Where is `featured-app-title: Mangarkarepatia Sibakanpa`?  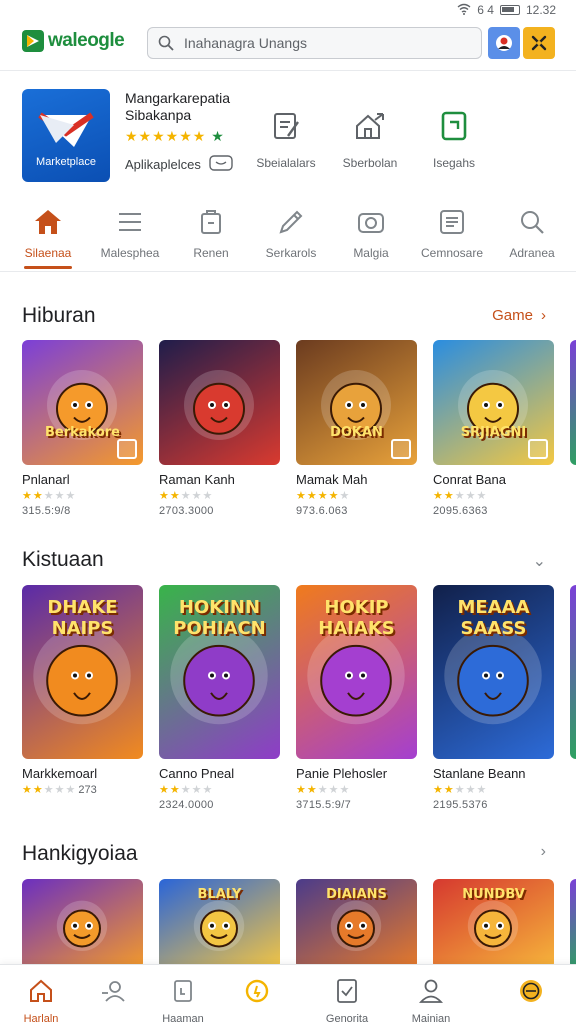
featured-app-title: Mangarkarepatia Sibakanpa is located at coordinates (177, 107).